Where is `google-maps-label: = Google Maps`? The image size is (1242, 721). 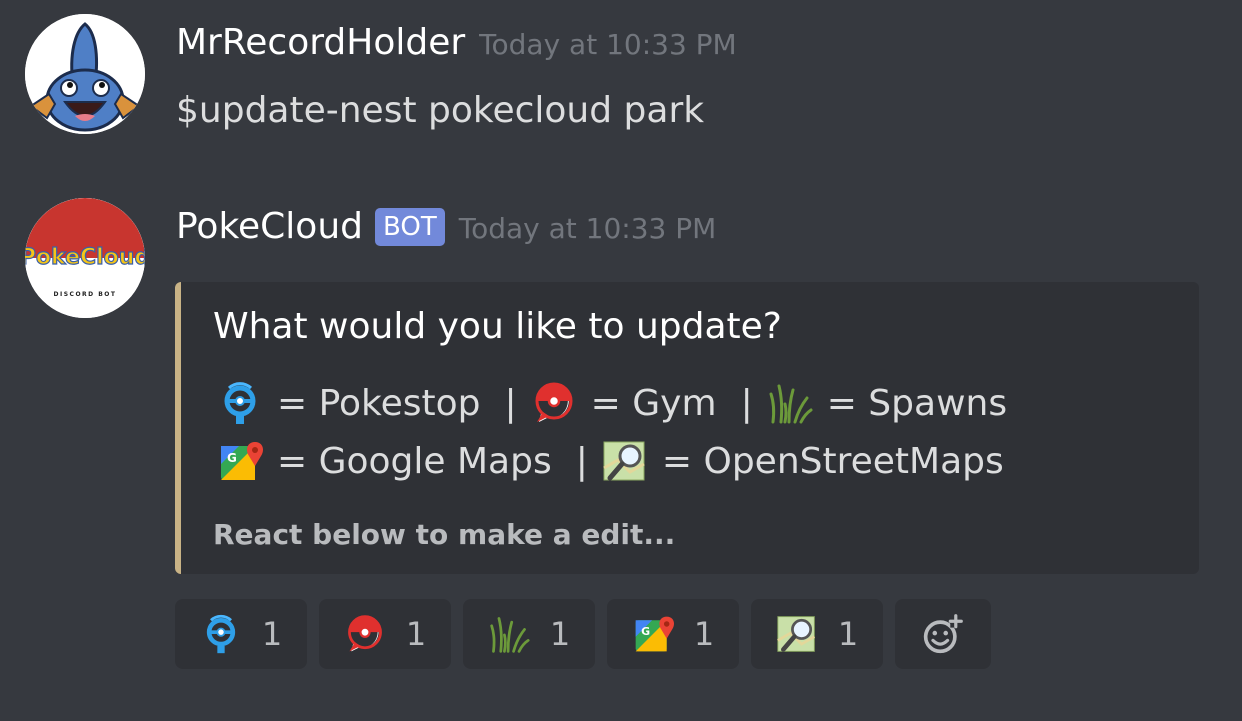
google-maps-label: = Google Maps is located at coordinates (414, 461).